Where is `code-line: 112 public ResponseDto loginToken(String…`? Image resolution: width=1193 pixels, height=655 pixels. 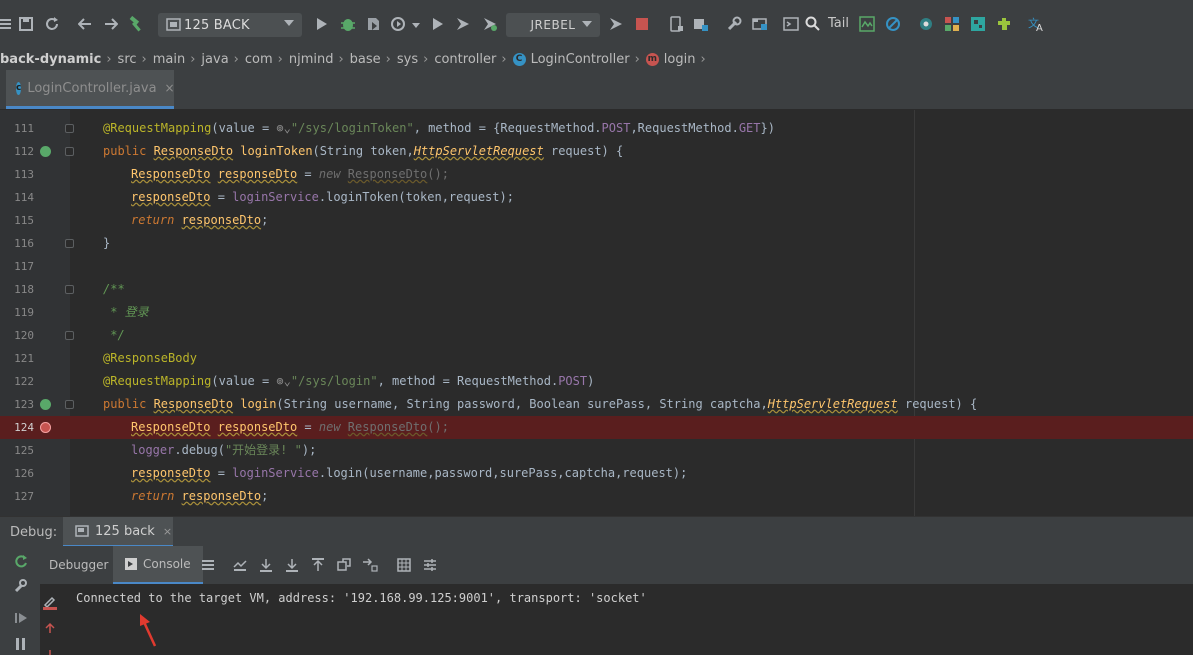
code-line: 112 public ResponseDto loginToken(String… is located at coordinates (596, 151).